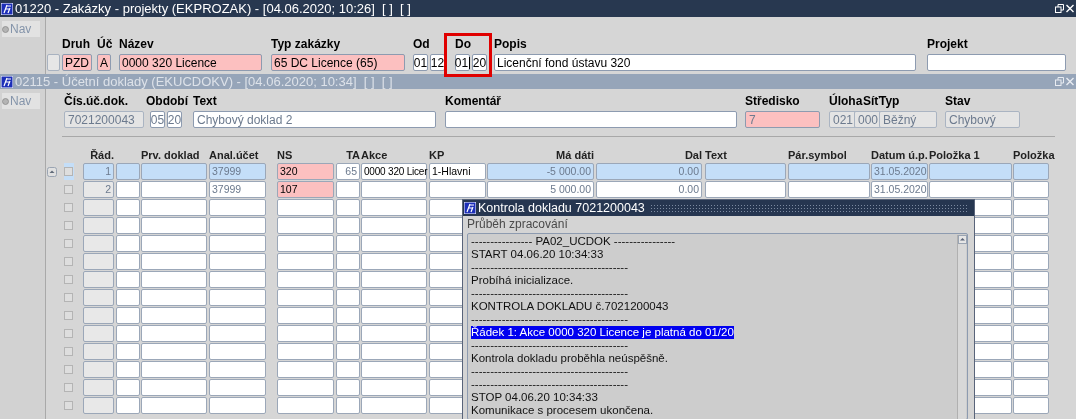 Image resolution: width=1076 pixels, height=419 pixels. What do you see at coordinates (374, 155) in the screenshot?
I see `column-header: Akce` at bounding box center [374, 155].